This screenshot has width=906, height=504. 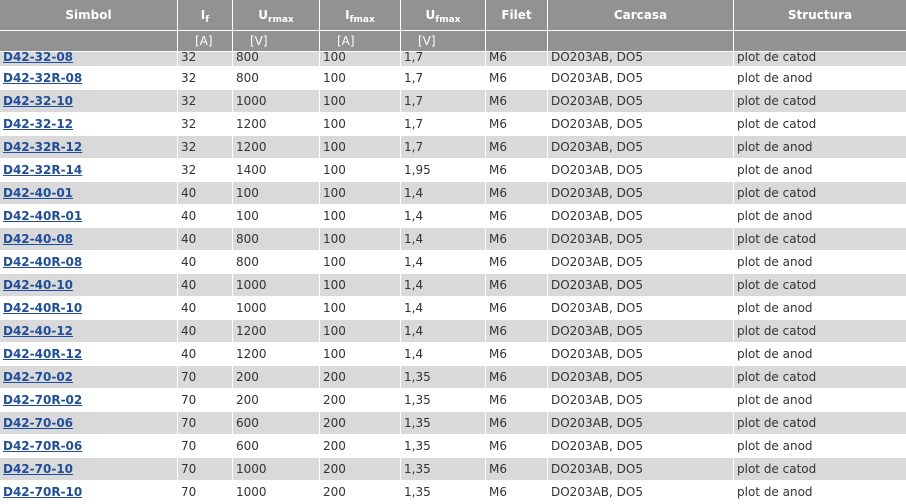 I want to click on cell-simbol: D42-70-02, so click(x=88, y=377).